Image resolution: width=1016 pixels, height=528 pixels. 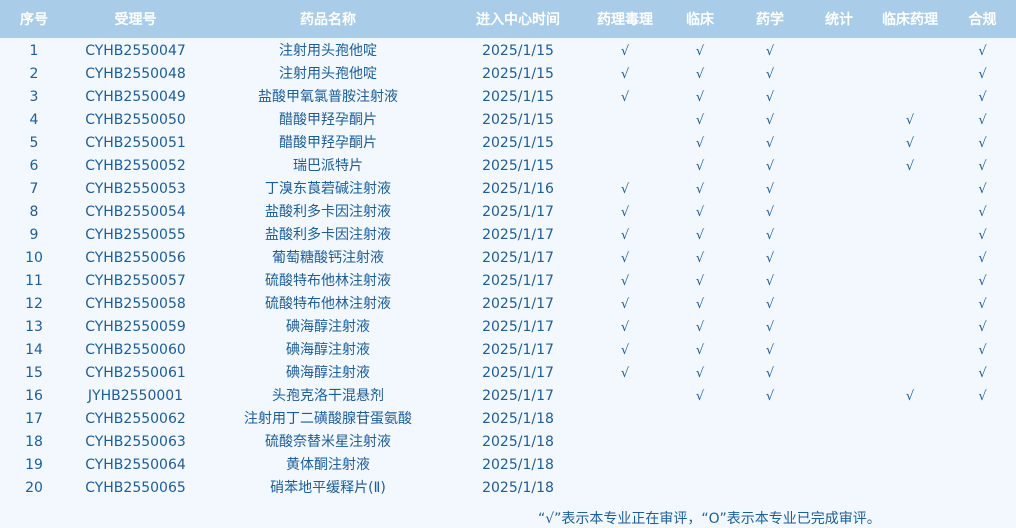 I want to click on cell-drug-name: 硫酸奈替米星注射液, so click(x=328, y=442).